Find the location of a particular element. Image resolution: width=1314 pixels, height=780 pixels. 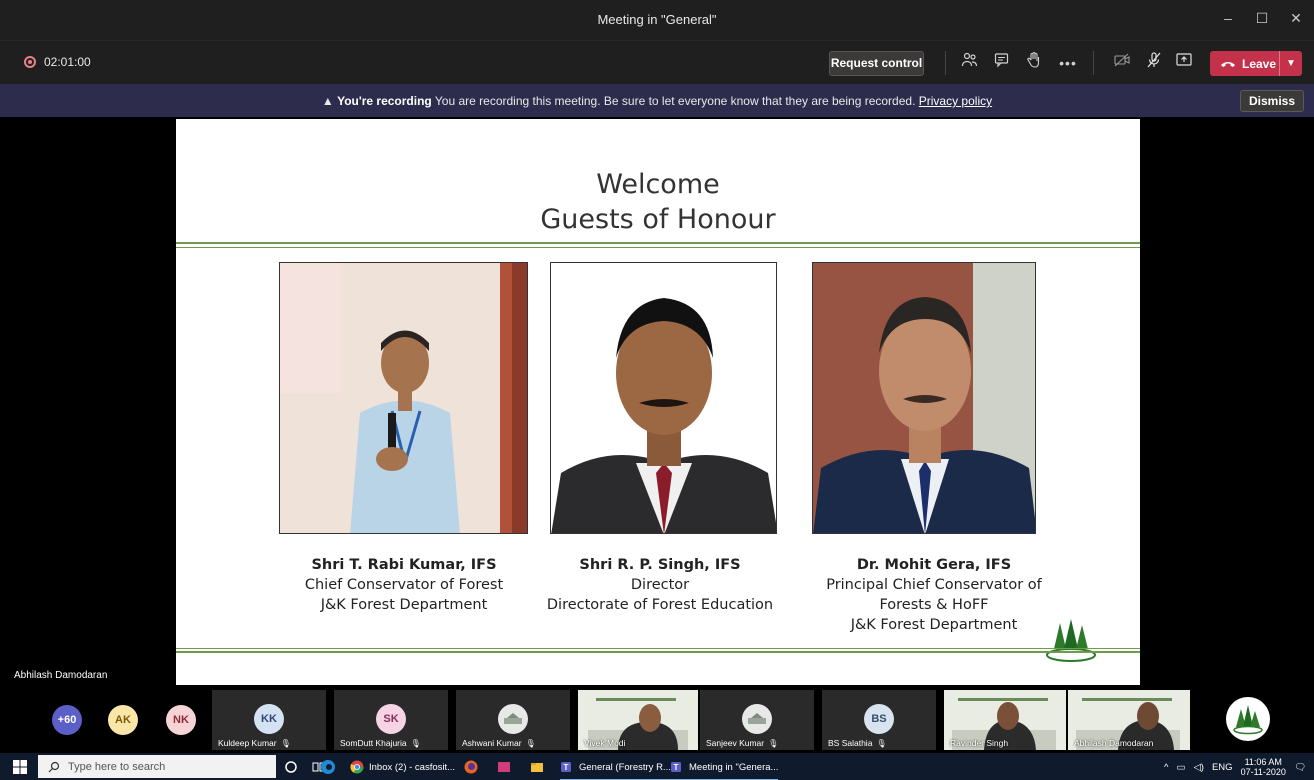

participant-tile: Sanjeev Kumar 🎙 is located at coordinates (757, 720).